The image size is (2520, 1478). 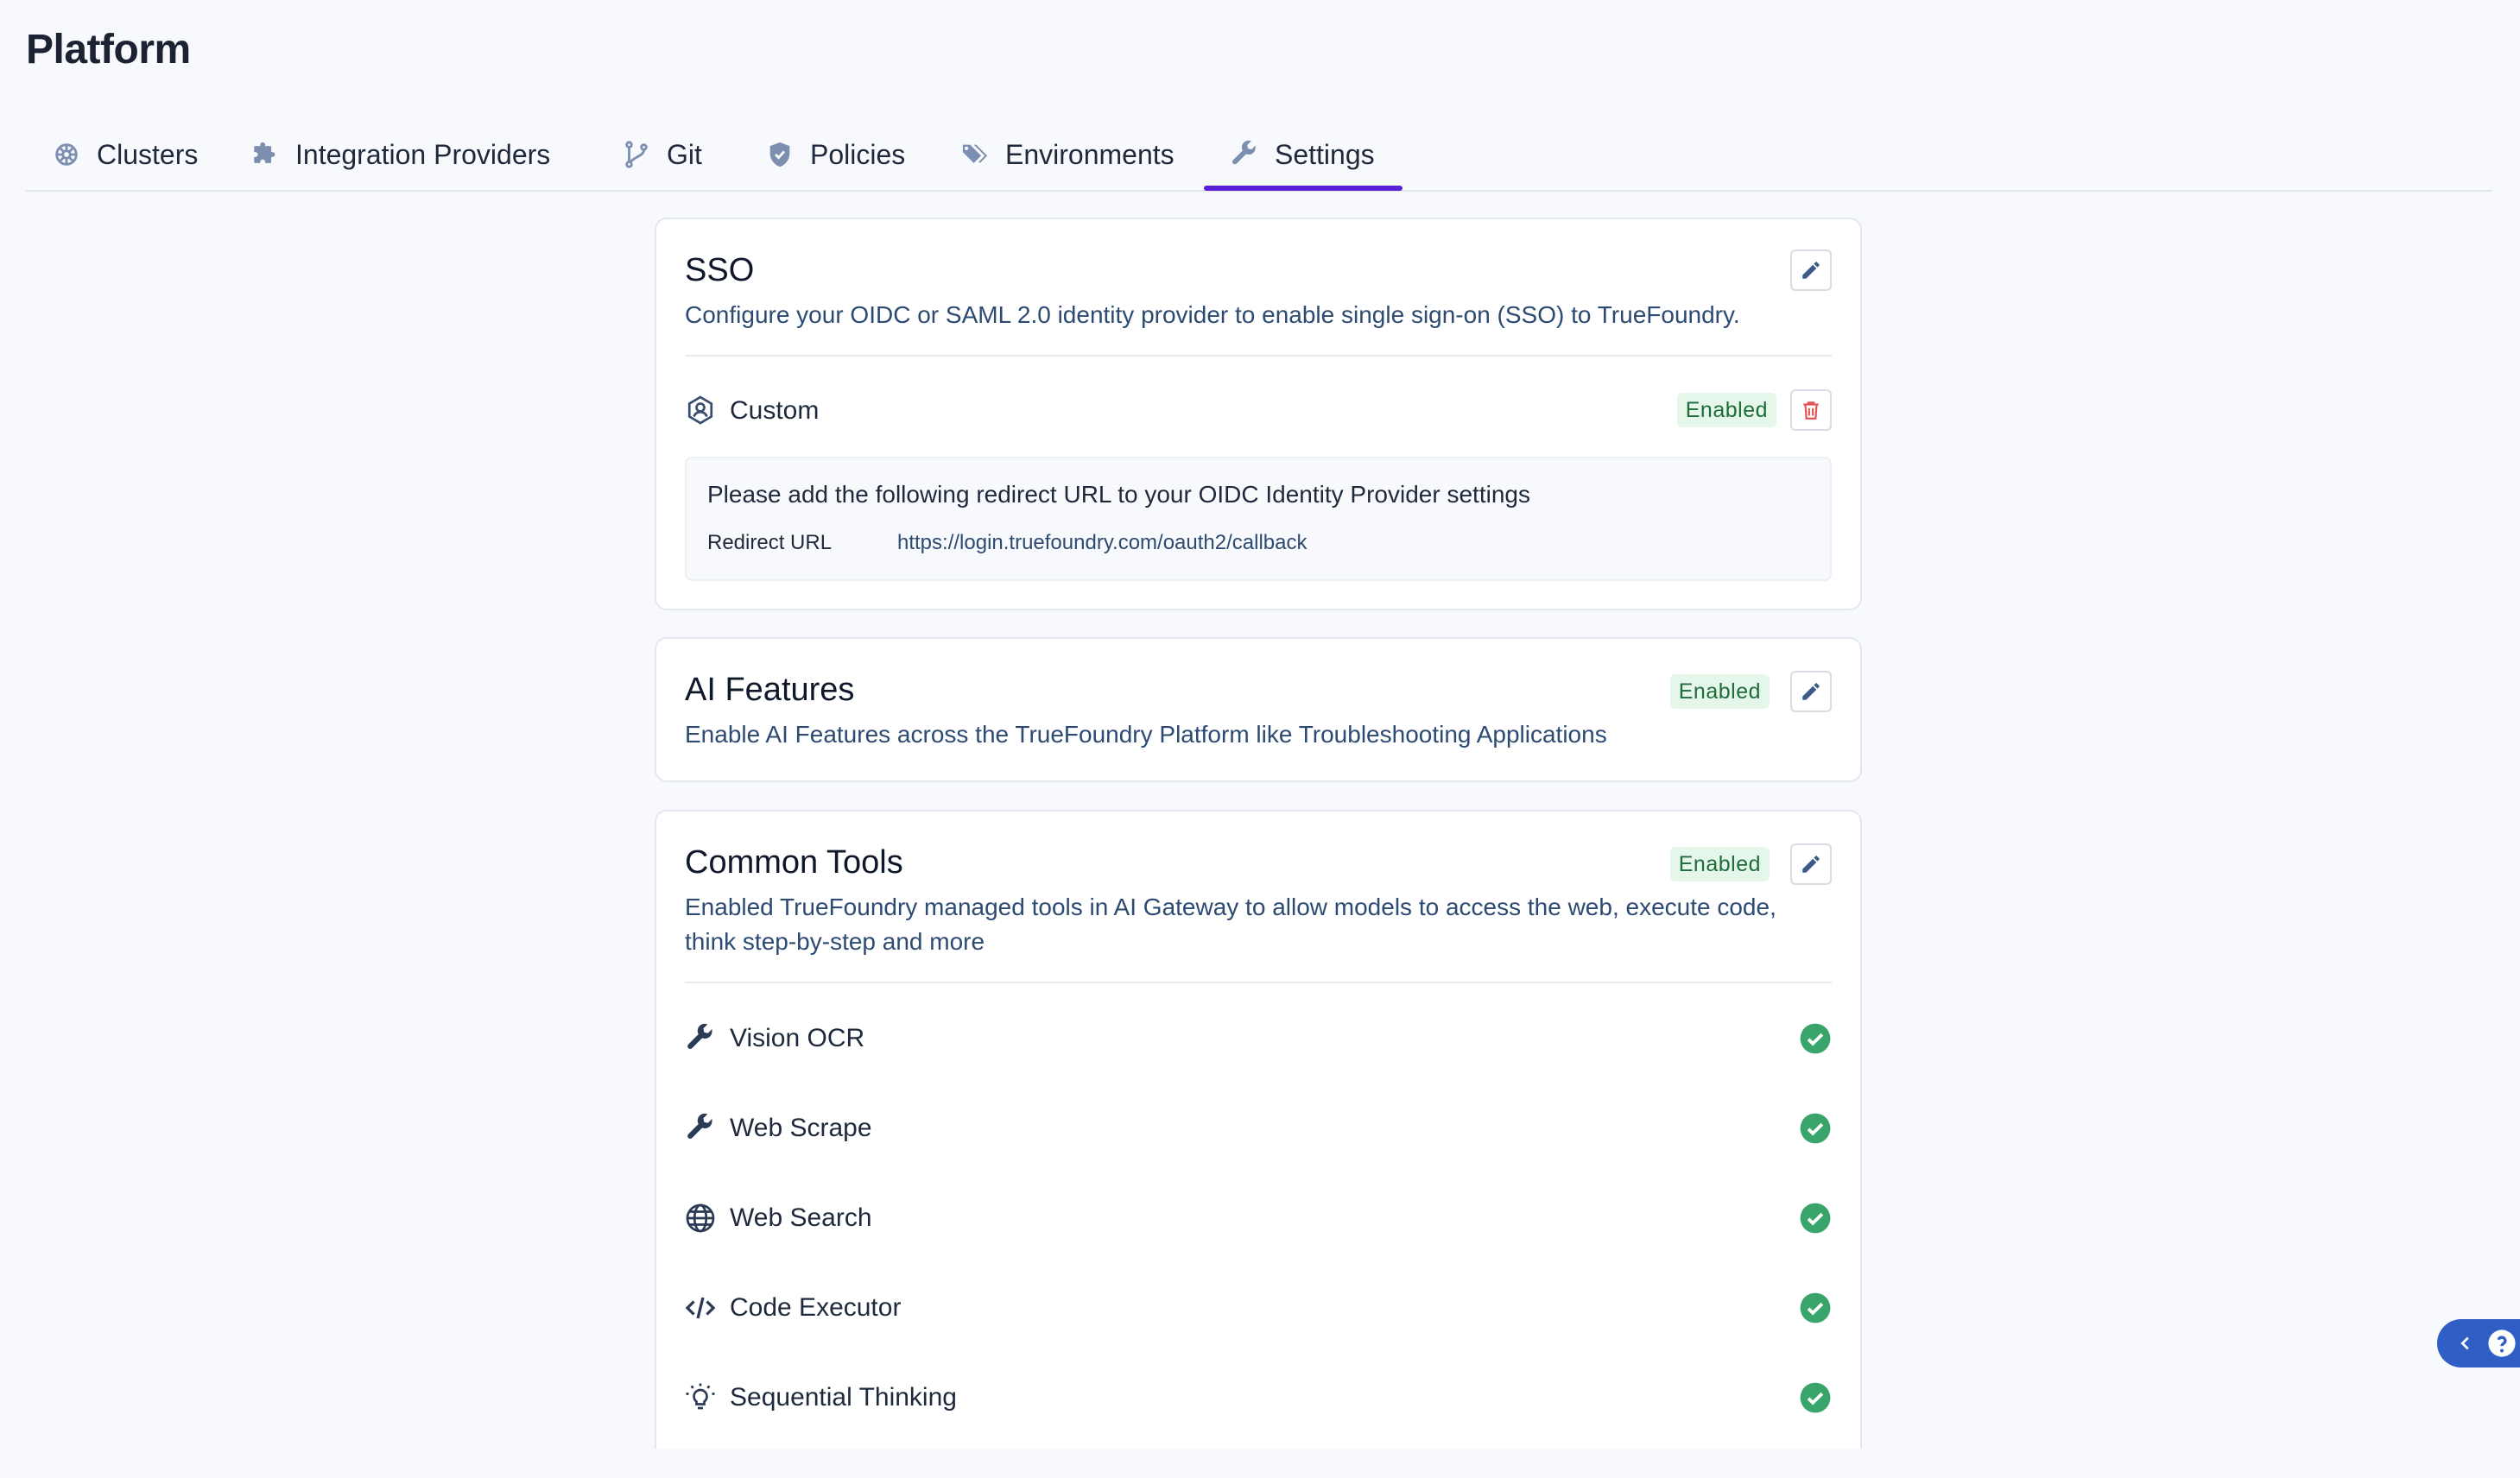 I want to click on trash-icon, so click(x=1811, y=410).